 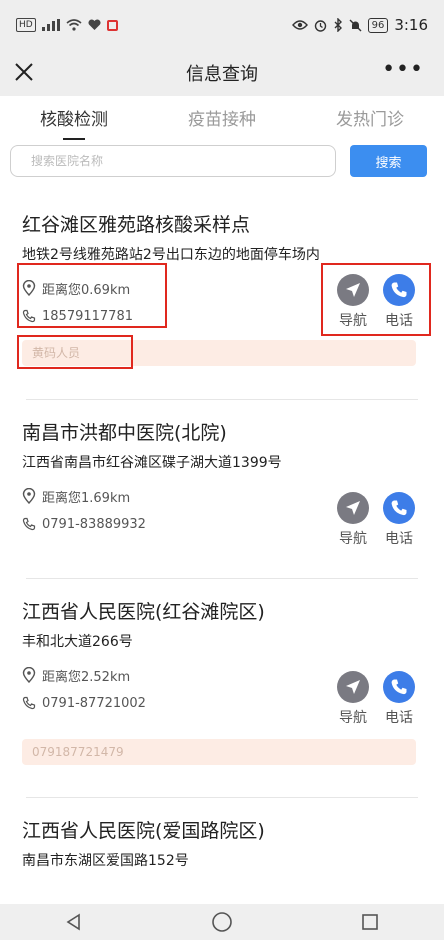 I want to click on site-name: 南昌市洪都中医院(北院), so click(x=124, y=433).